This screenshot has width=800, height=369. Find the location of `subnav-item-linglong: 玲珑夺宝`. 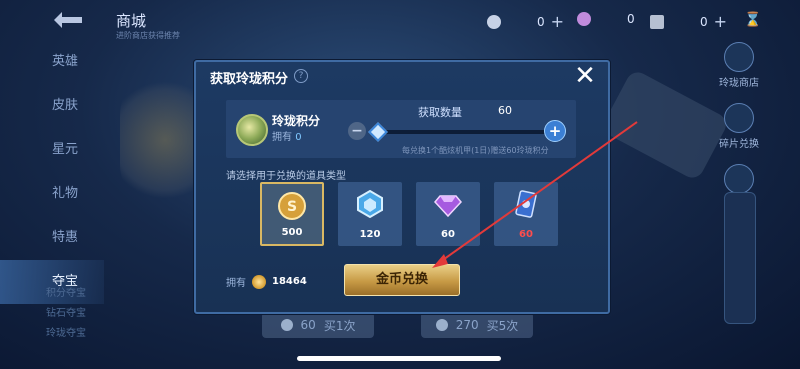

subnav-item-linglong: 玲珑夺宝 is located at coordinates (66, 334).